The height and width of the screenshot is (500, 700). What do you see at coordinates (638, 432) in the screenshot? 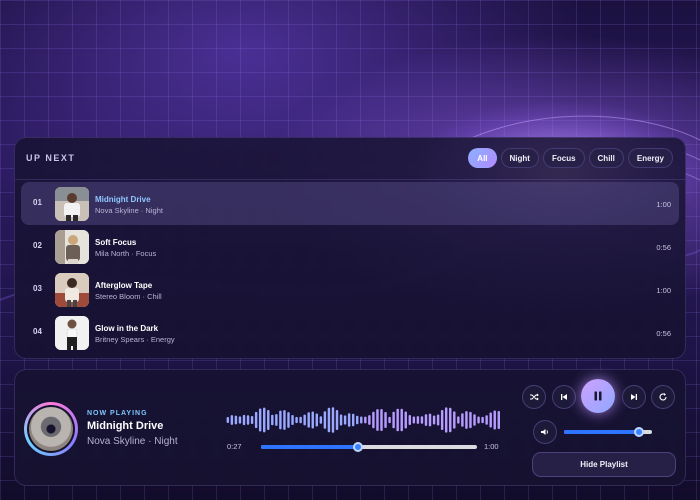
I see `volume-handle` at bounding box center [638, 432].